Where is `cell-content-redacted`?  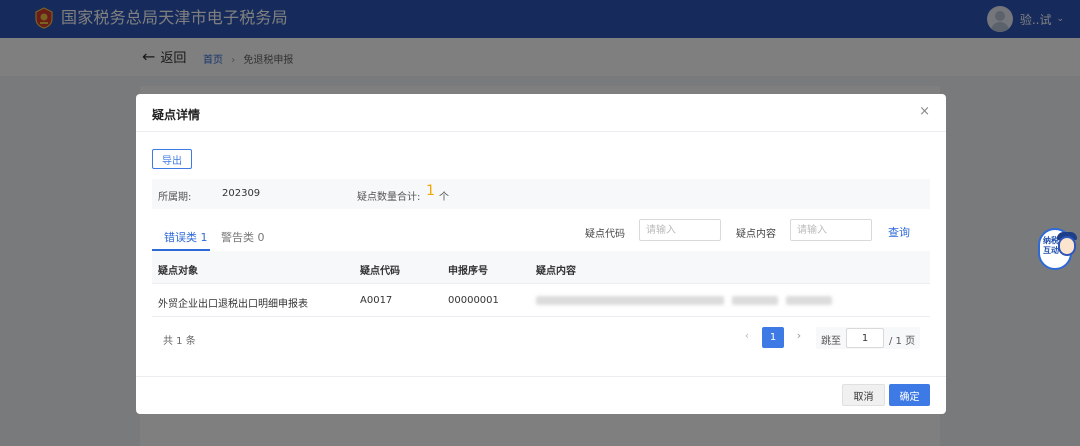 cell-content-redacted is located at coordinates (684, 300).